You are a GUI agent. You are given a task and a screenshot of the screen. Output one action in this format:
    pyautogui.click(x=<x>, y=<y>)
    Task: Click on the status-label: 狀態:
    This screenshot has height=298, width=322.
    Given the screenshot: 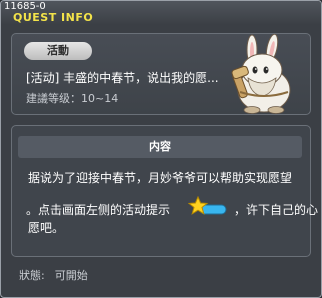 What is the action you would take?
    pyautogui.click(x=32, y=275)
    